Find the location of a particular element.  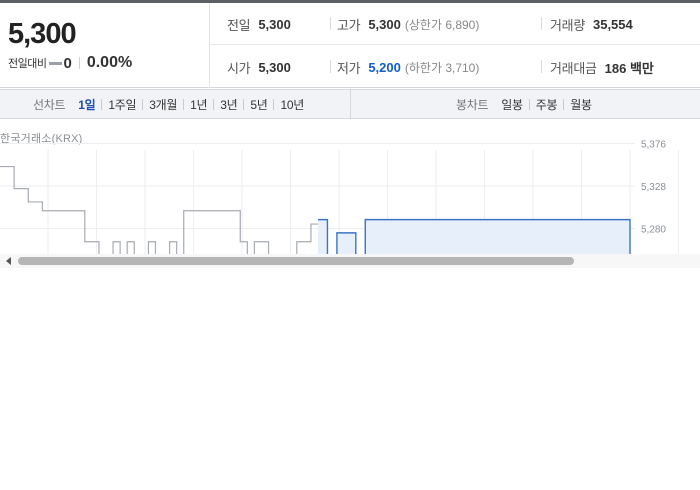

low-value: 5,200 is located at coordinates (384, 67).